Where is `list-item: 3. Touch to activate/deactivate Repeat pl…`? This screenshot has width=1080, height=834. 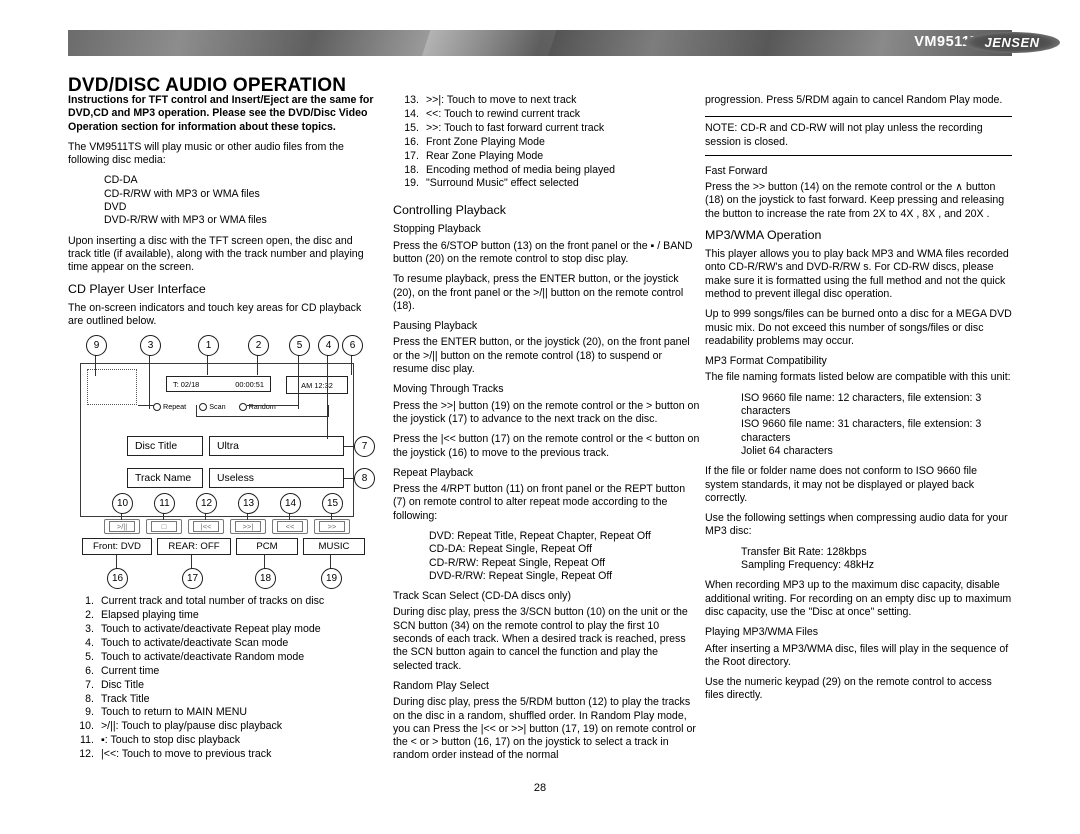
list-item: 3. Touch to activate/deactivate Repeat pl… is located at coordinates (221, 630).